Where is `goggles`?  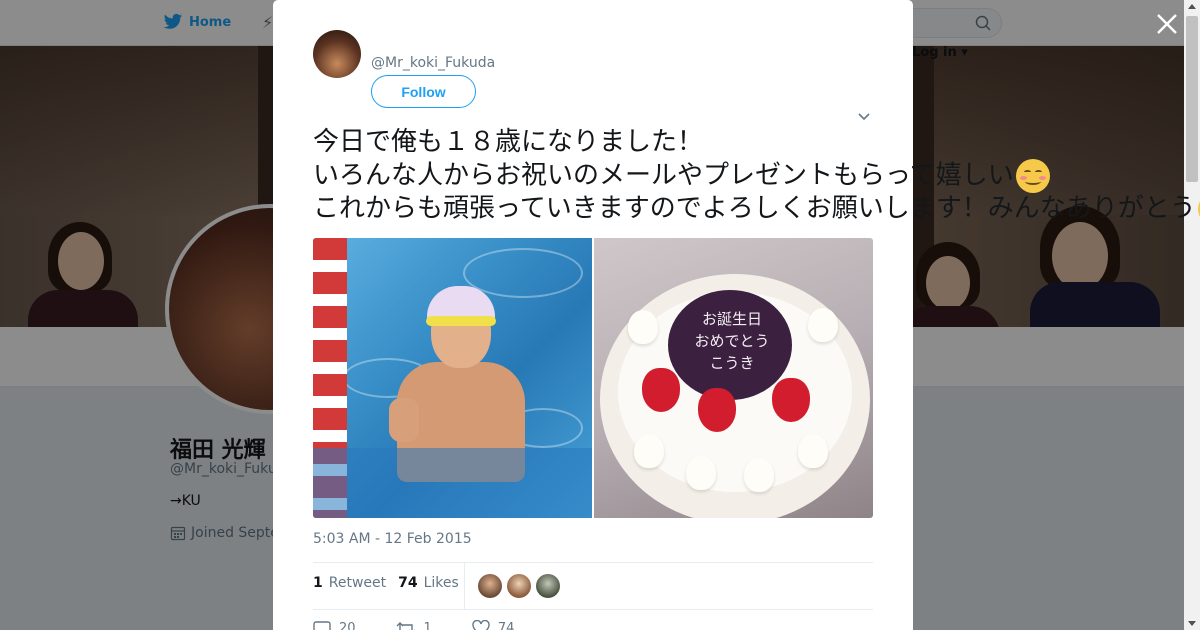 goggles is located at coordinates (461, 321).